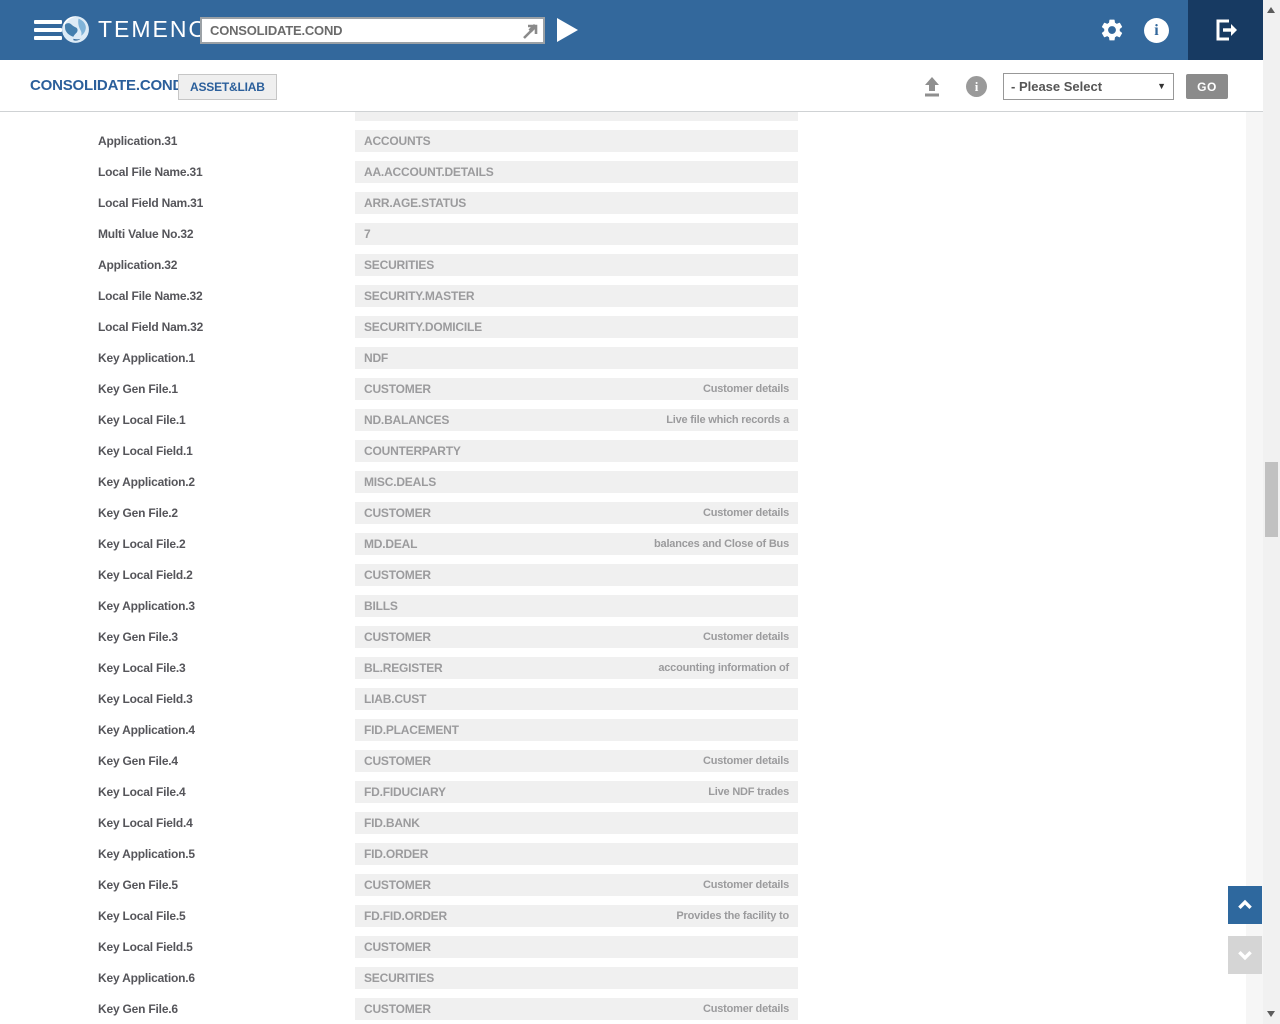 Image resolution: width=1280 pixels, height=1024 pixels. I want to click on field-row: Key Application.4 FID.PLACEMENT, so click(623, 734).